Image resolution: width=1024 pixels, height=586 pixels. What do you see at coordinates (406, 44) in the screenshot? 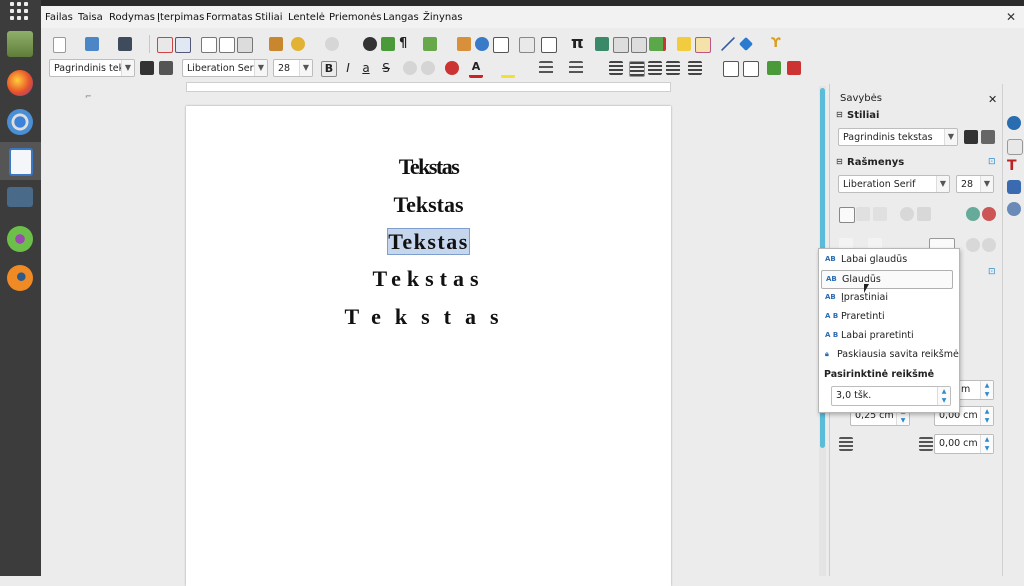
I see `formatting-marks-icon: ¶` at bounding box center [406, 44].